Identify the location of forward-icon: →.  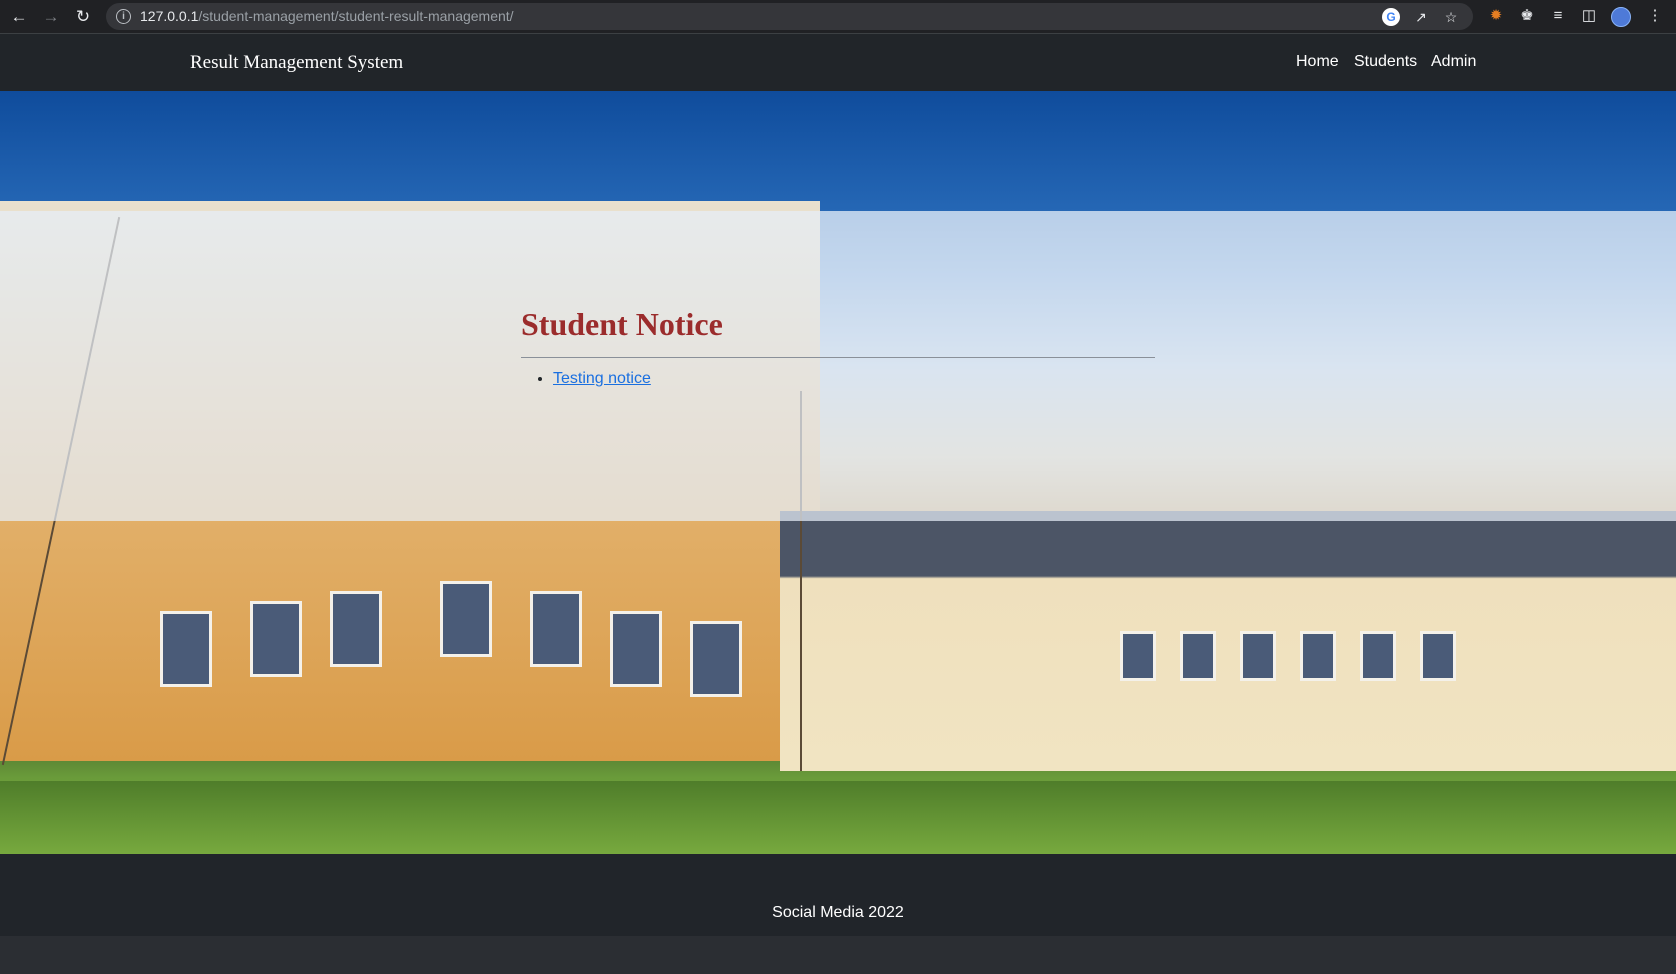
(51, 17).